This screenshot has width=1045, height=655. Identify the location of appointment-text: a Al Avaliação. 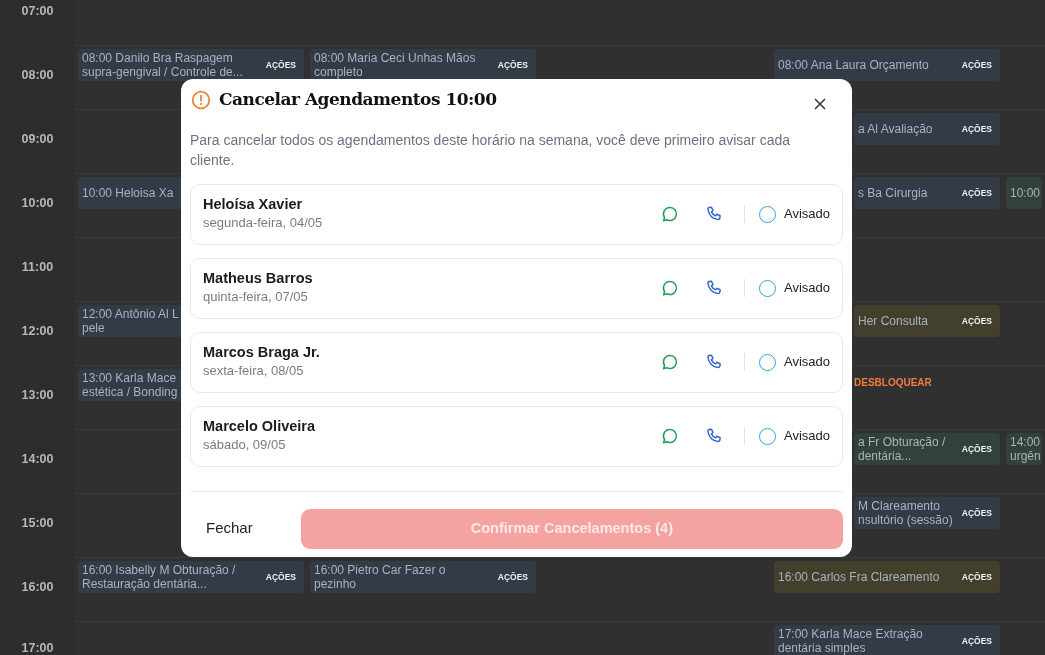
(895, 129).